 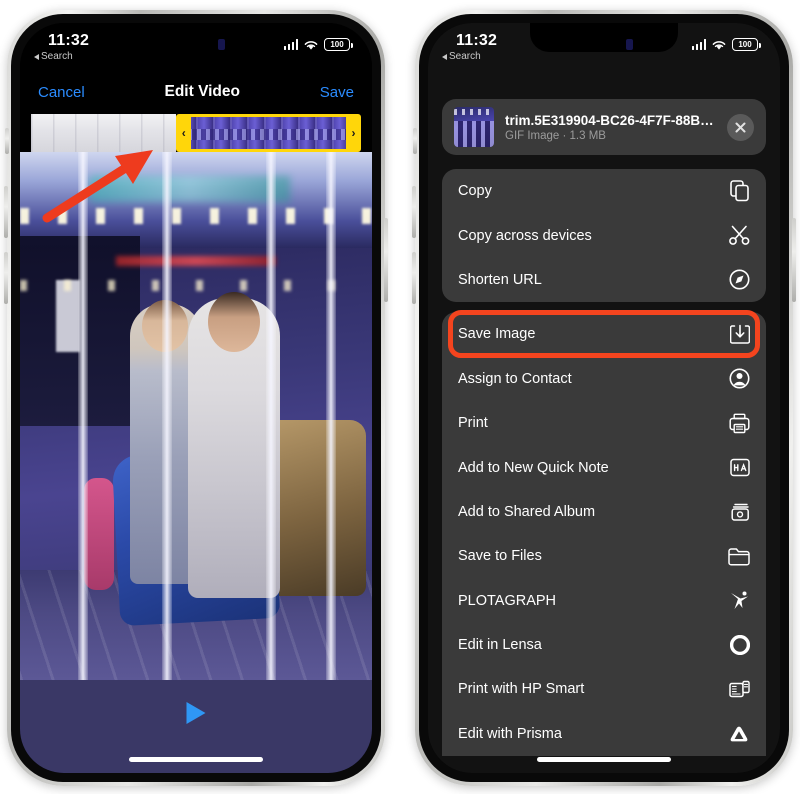 I want to click on silent-switch-right, so click(x=415, y=141).